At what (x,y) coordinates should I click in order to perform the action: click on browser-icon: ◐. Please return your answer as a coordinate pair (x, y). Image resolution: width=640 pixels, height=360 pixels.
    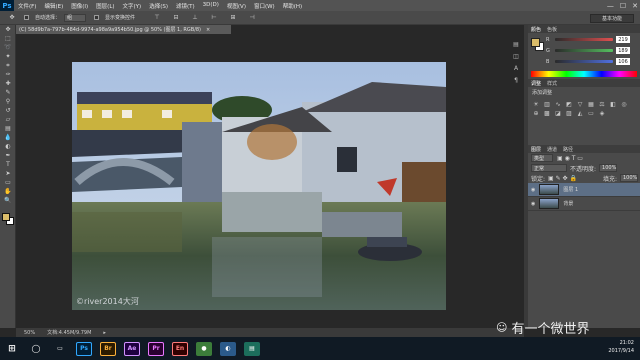
    Looking at the image, I should click on (228, 348).